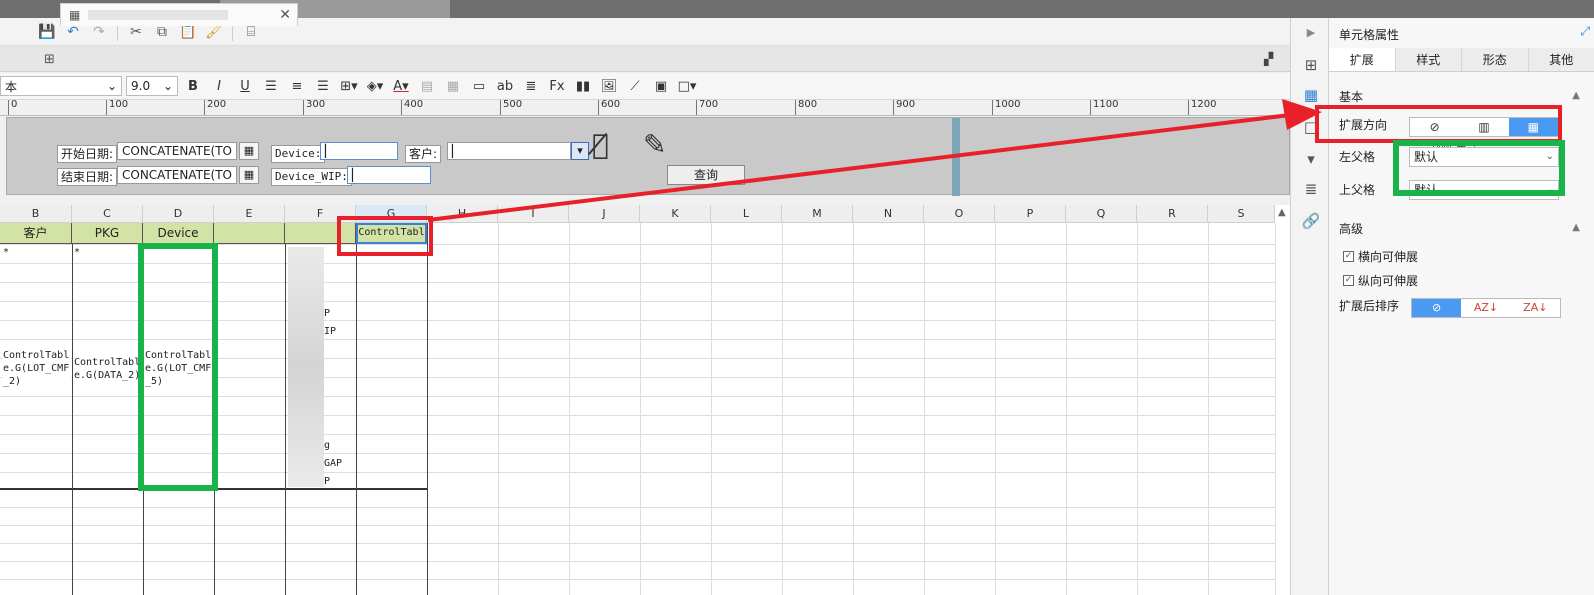 Image resolution: width=1594 pixels, height=595 pixels. What do you see at coordinates (1535, 308) in the screenshot?
I see `sort-descending-icon: ZA↓` at bounding box center [1535, 308].